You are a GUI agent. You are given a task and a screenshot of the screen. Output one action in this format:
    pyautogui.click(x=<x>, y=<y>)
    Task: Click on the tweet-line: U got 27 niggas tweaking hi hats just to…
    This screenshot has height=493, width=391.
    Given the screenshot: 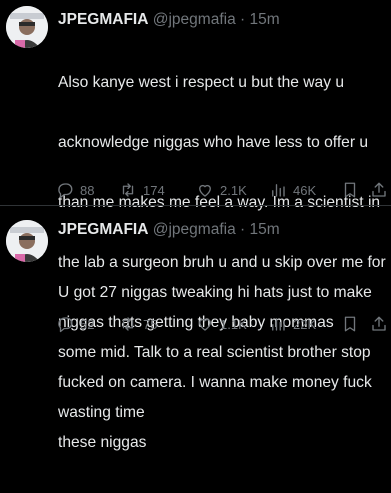 What is the action you would take?
    pyautogui.click(x=215, y=292)
    